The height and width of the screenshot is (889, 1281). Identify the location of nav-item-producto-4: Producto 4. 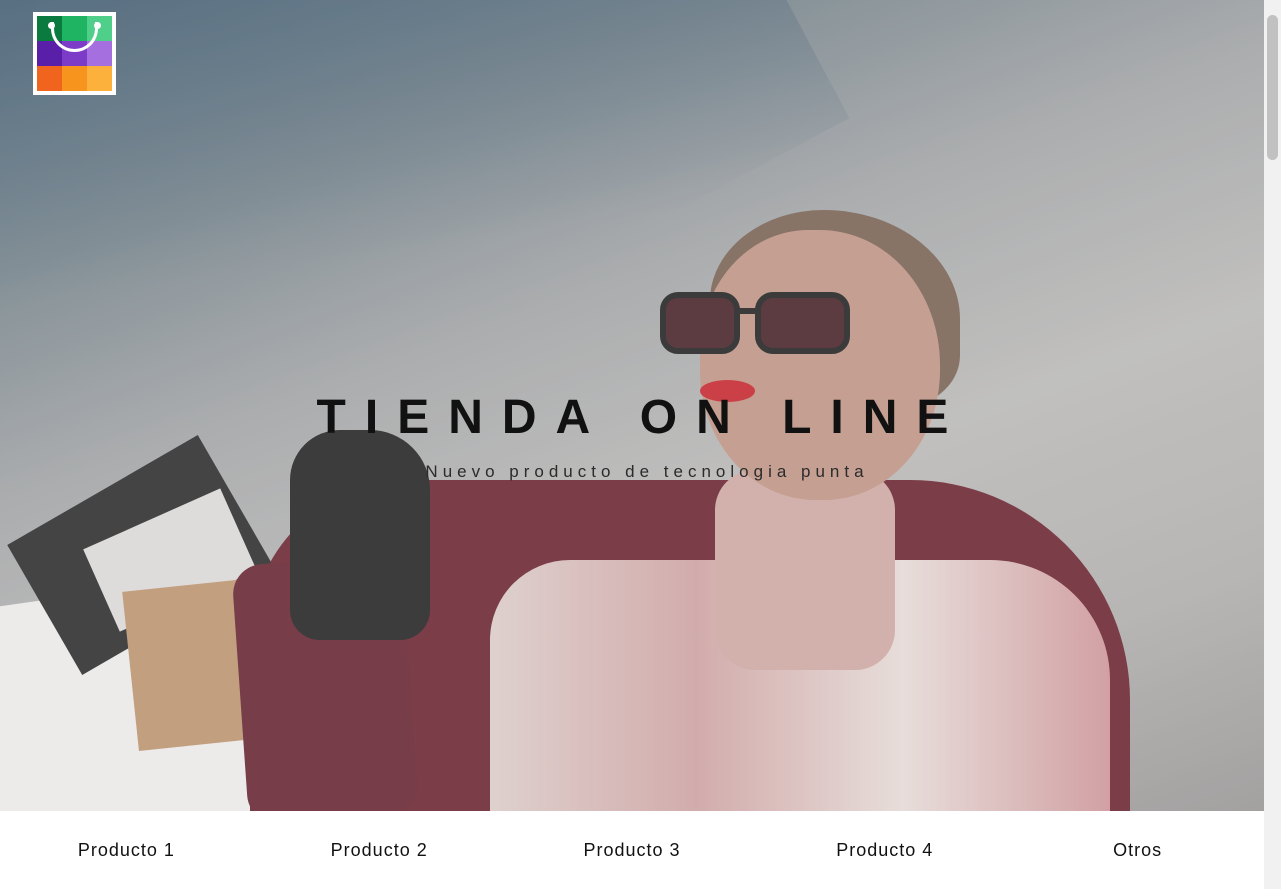
(884, 850).